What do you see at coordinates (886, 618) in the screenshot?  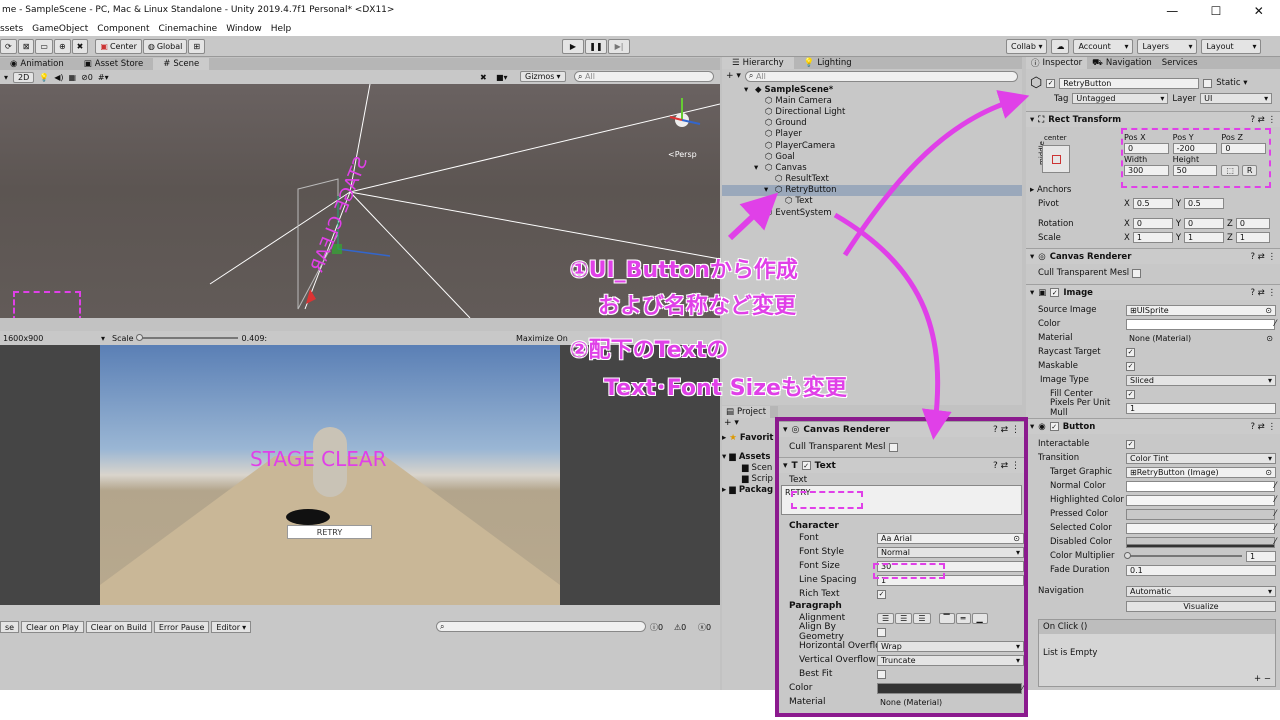 I see `align-left-icon: ☰` at bounding box center [886, 618].